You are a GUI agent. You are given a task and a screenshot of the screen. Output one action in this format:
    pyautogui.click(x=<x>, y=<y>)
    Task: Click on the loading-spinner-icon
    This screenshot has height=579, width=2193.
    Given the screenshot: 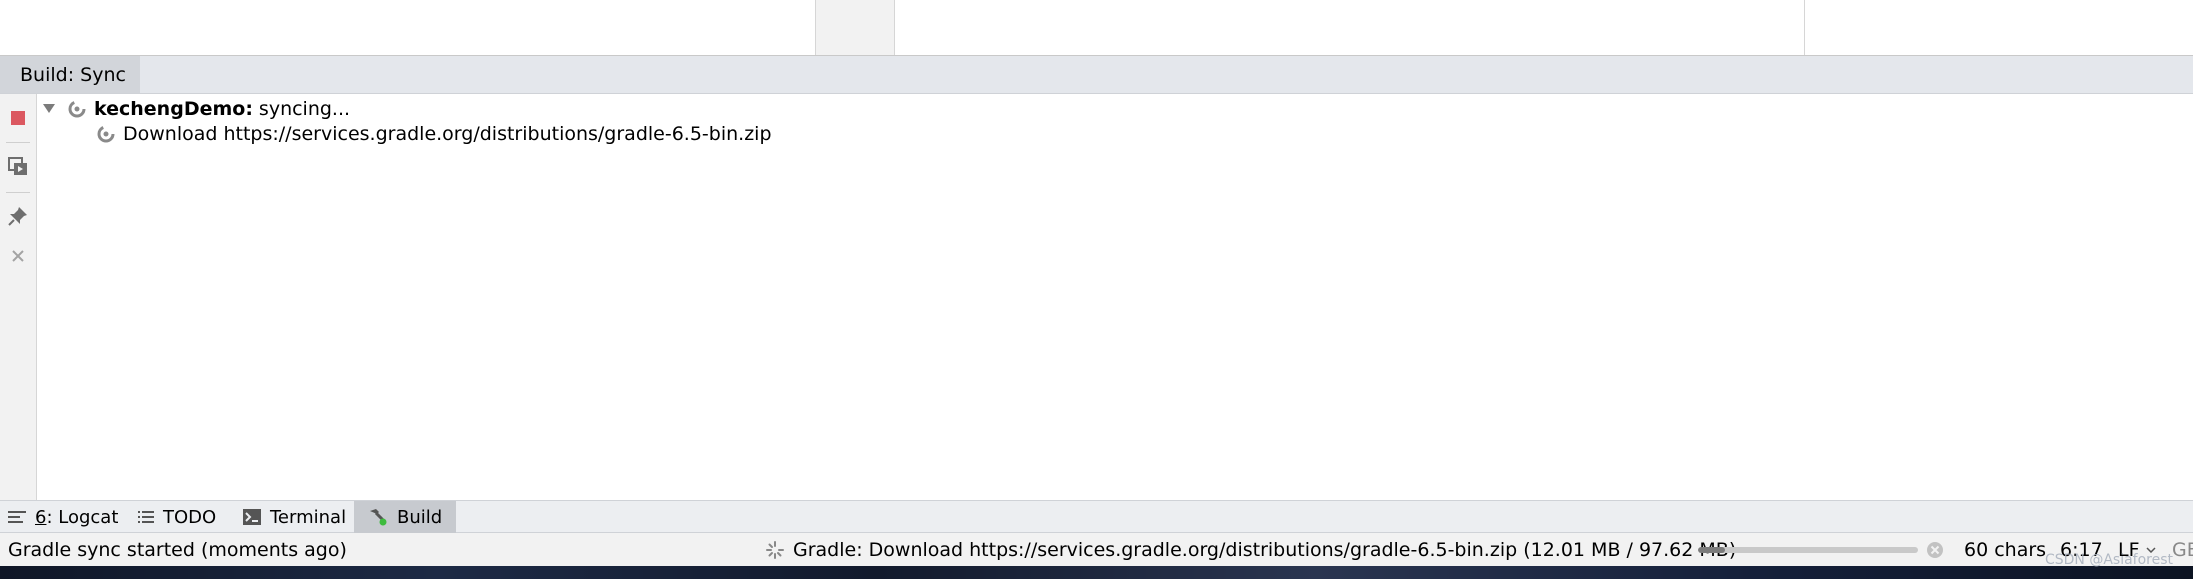 What is the action you would take?
    pyautogui.click(x=775, y=549)
    